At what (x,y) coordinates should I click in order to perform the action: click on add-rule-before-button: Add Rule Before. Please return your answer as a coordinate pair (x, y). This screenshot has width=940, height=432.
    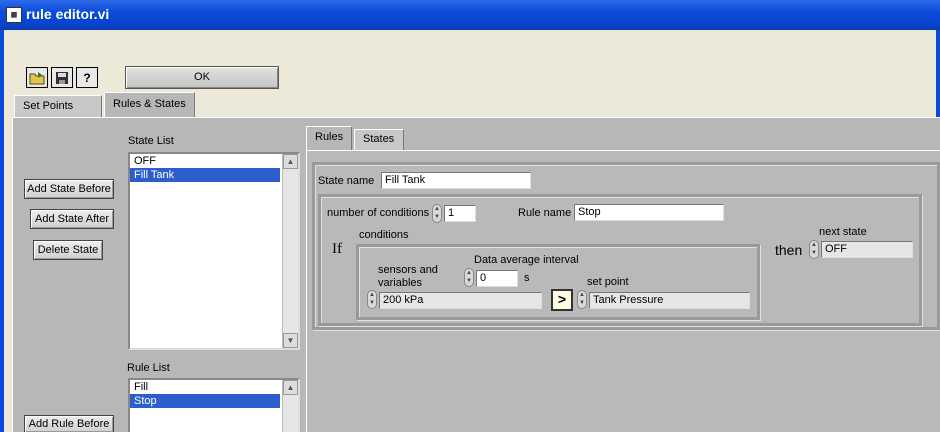
    Looking at the image, I should click on (69, 423).